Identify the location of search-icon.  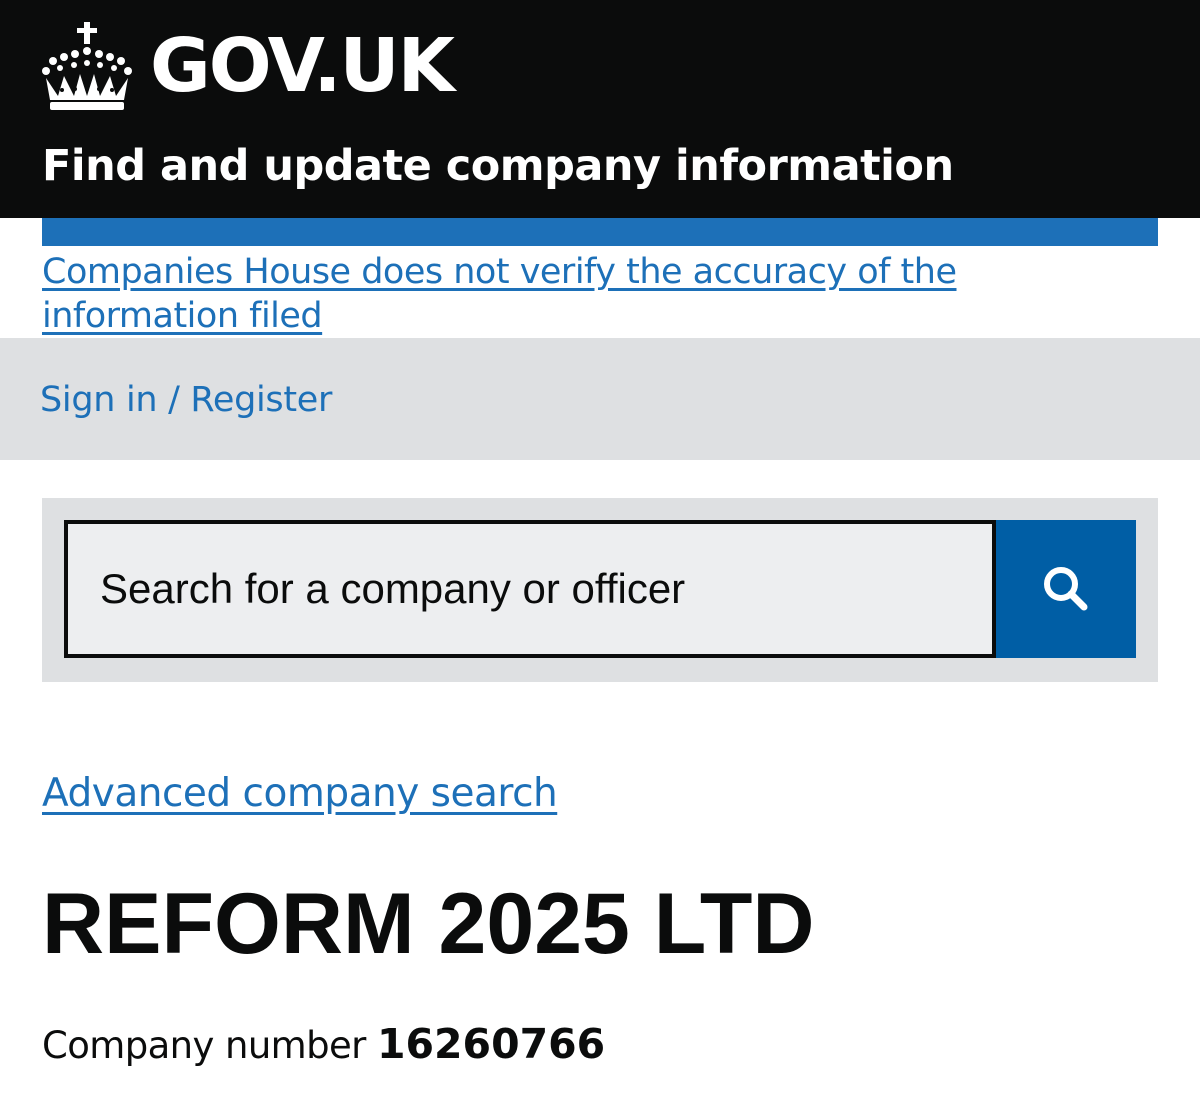
(1066, 589).